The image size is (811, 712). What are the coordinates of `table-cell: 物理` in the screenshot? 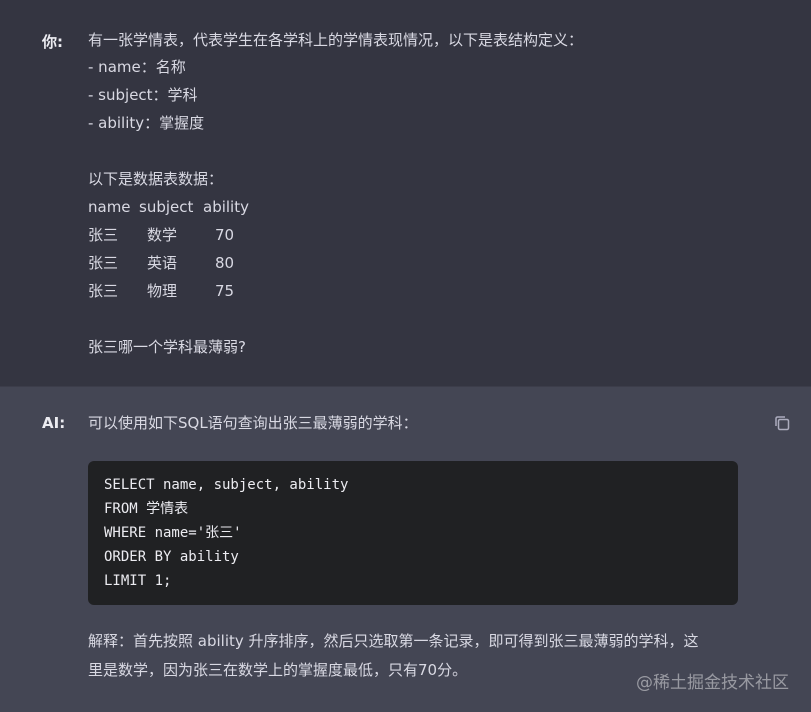 It's located at (162, 291).